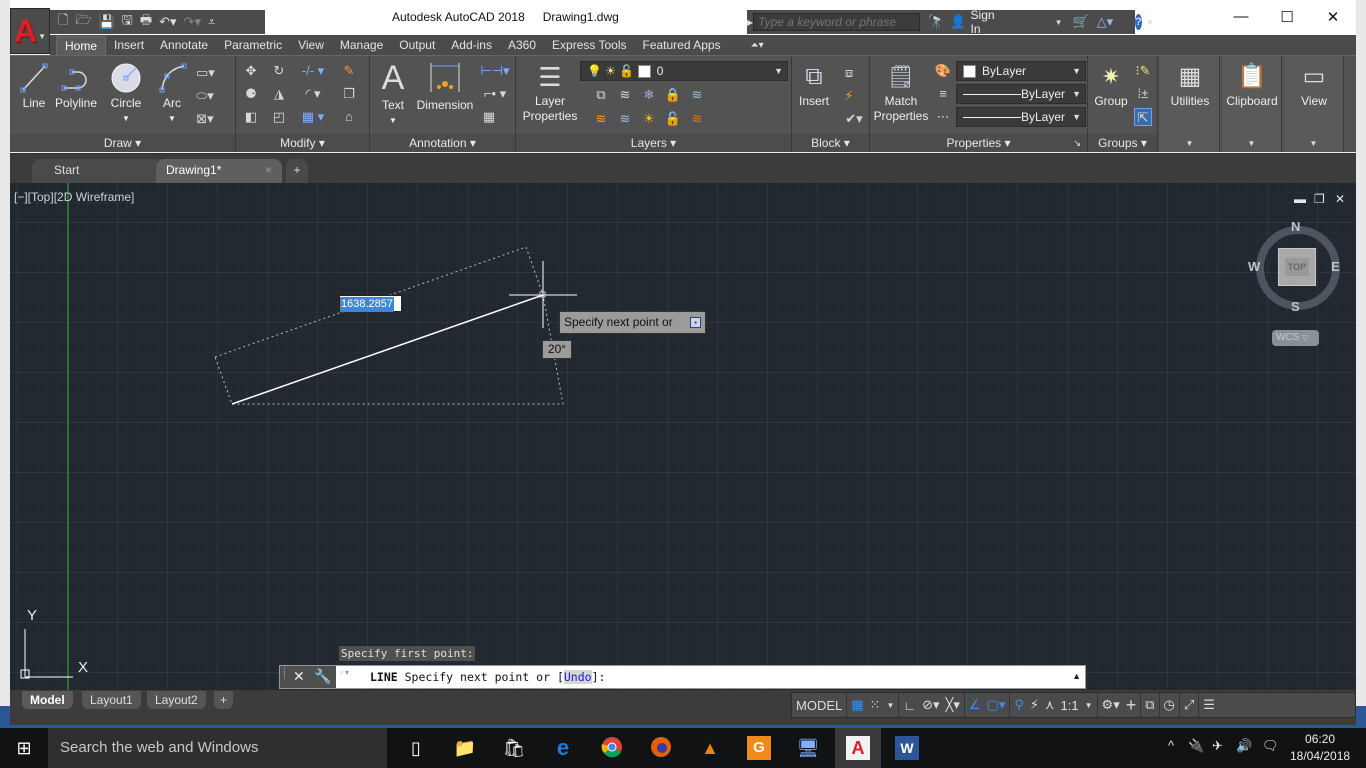  What do you see at coordinates (184, 45) in the screenshot?
I see `tab-annotate: Annotate` at bounding box center [184, 45].